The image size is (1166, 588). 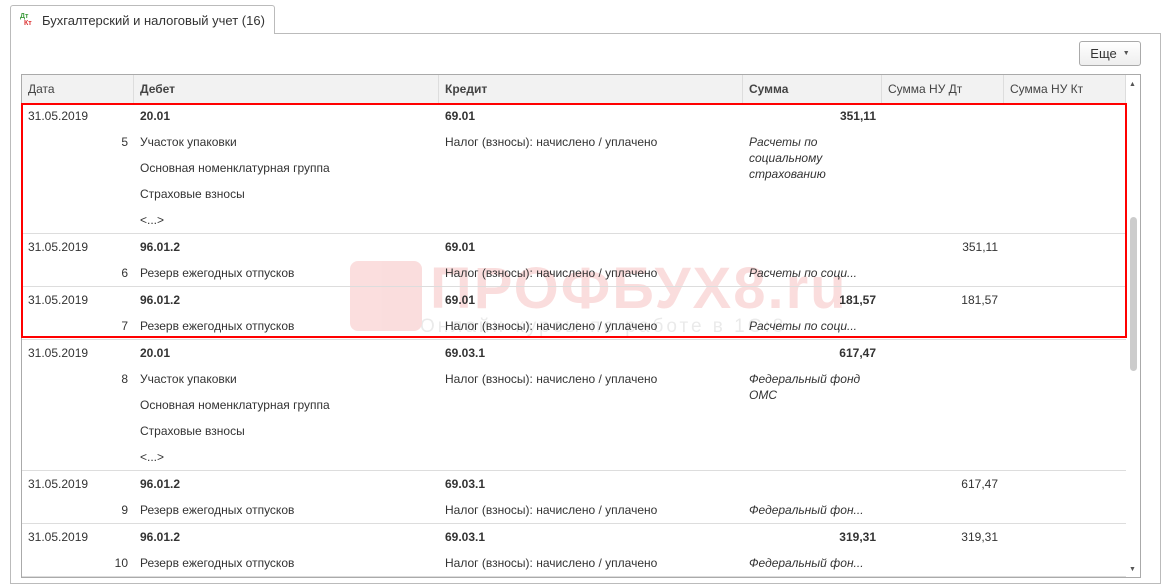 I want to click on more-button: Еще ▼, so click(x=1110, y=53).